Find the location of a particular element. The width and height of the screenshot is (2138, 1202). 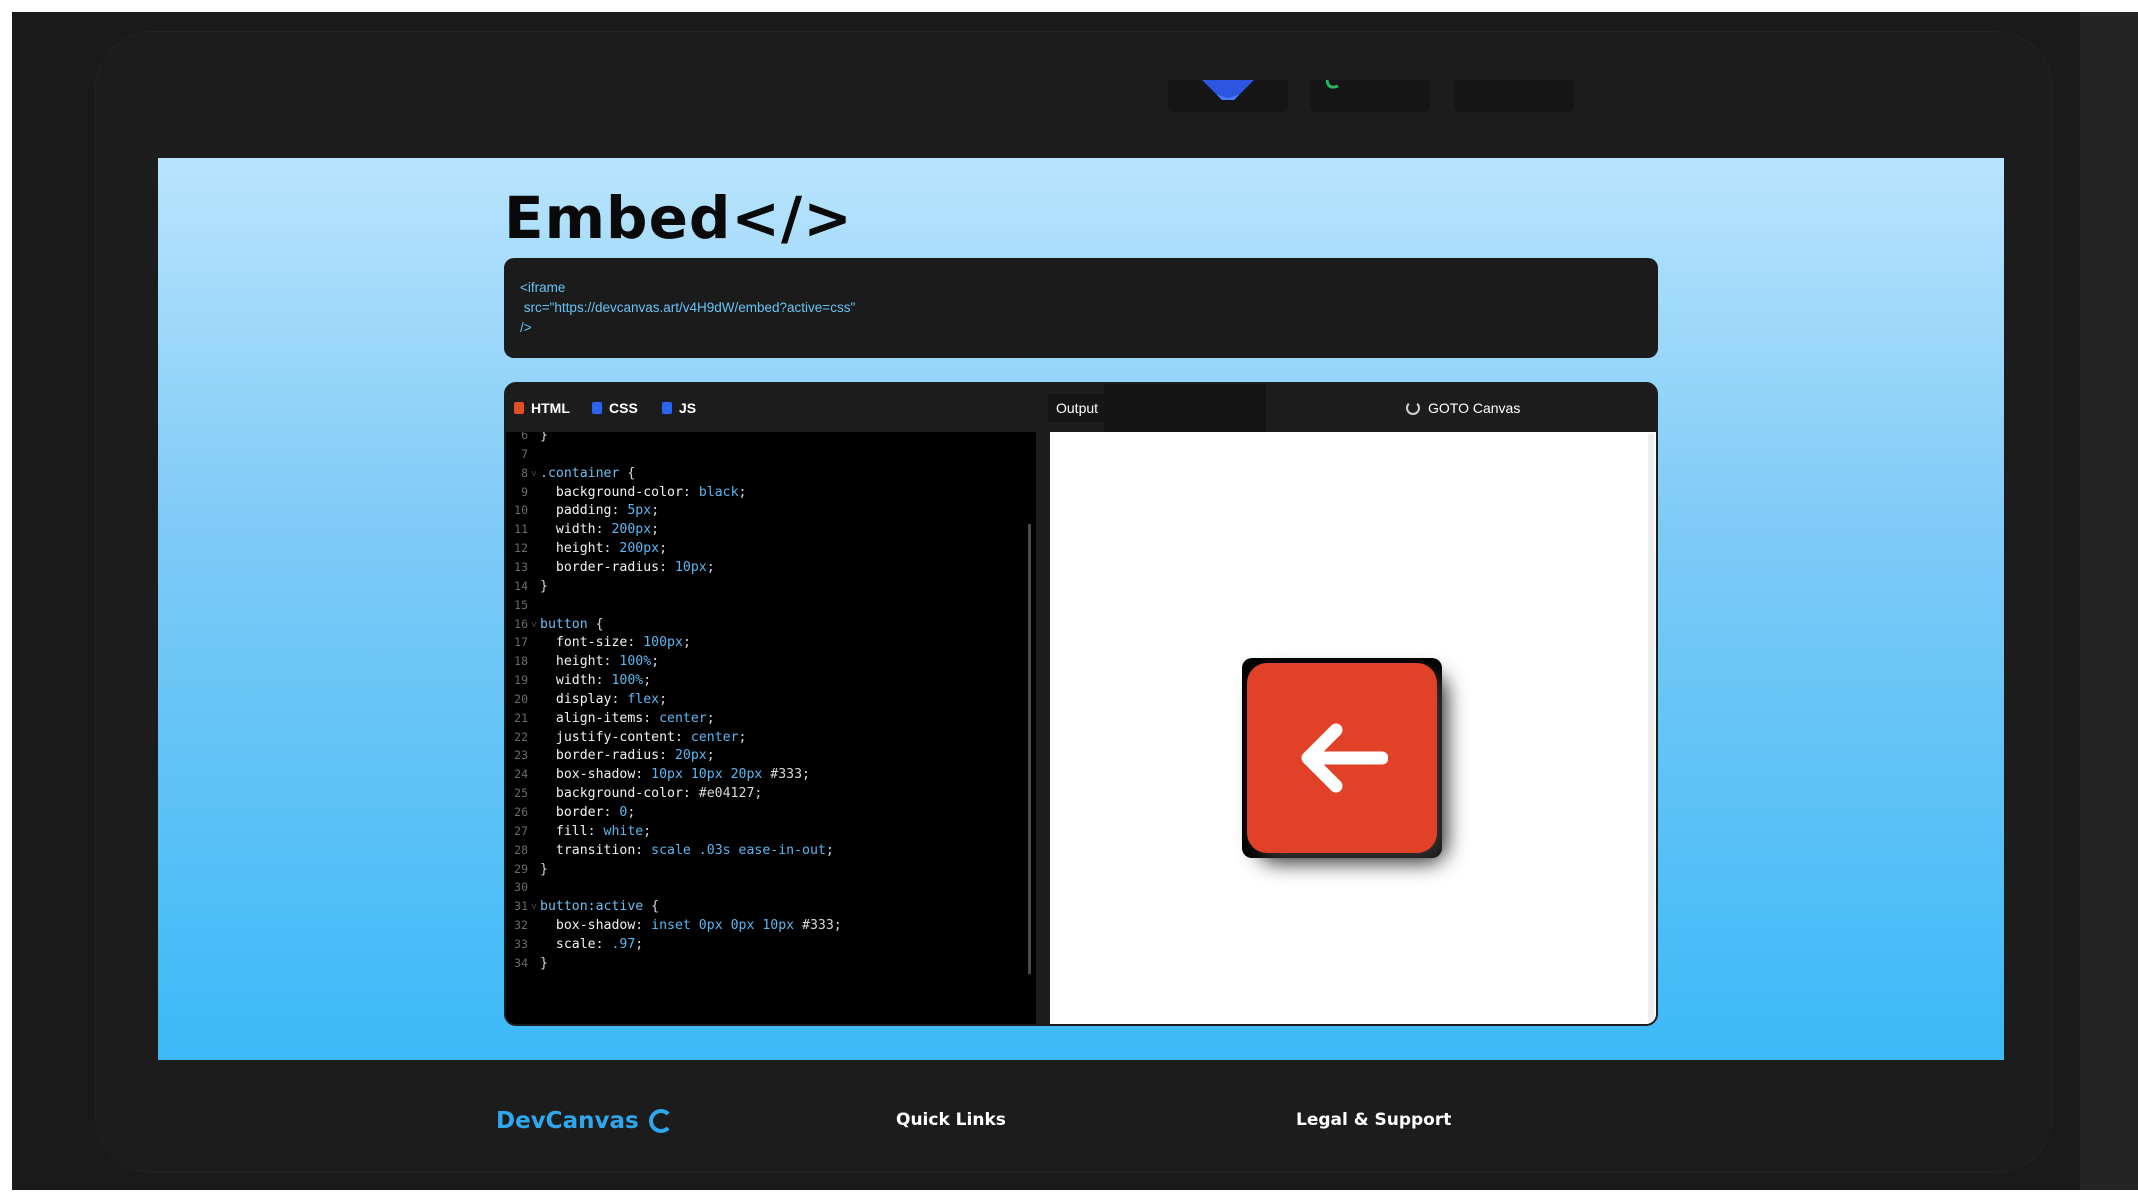

goto-canvas-button: GOTO Canvas is located at coordinates (1463, 408).